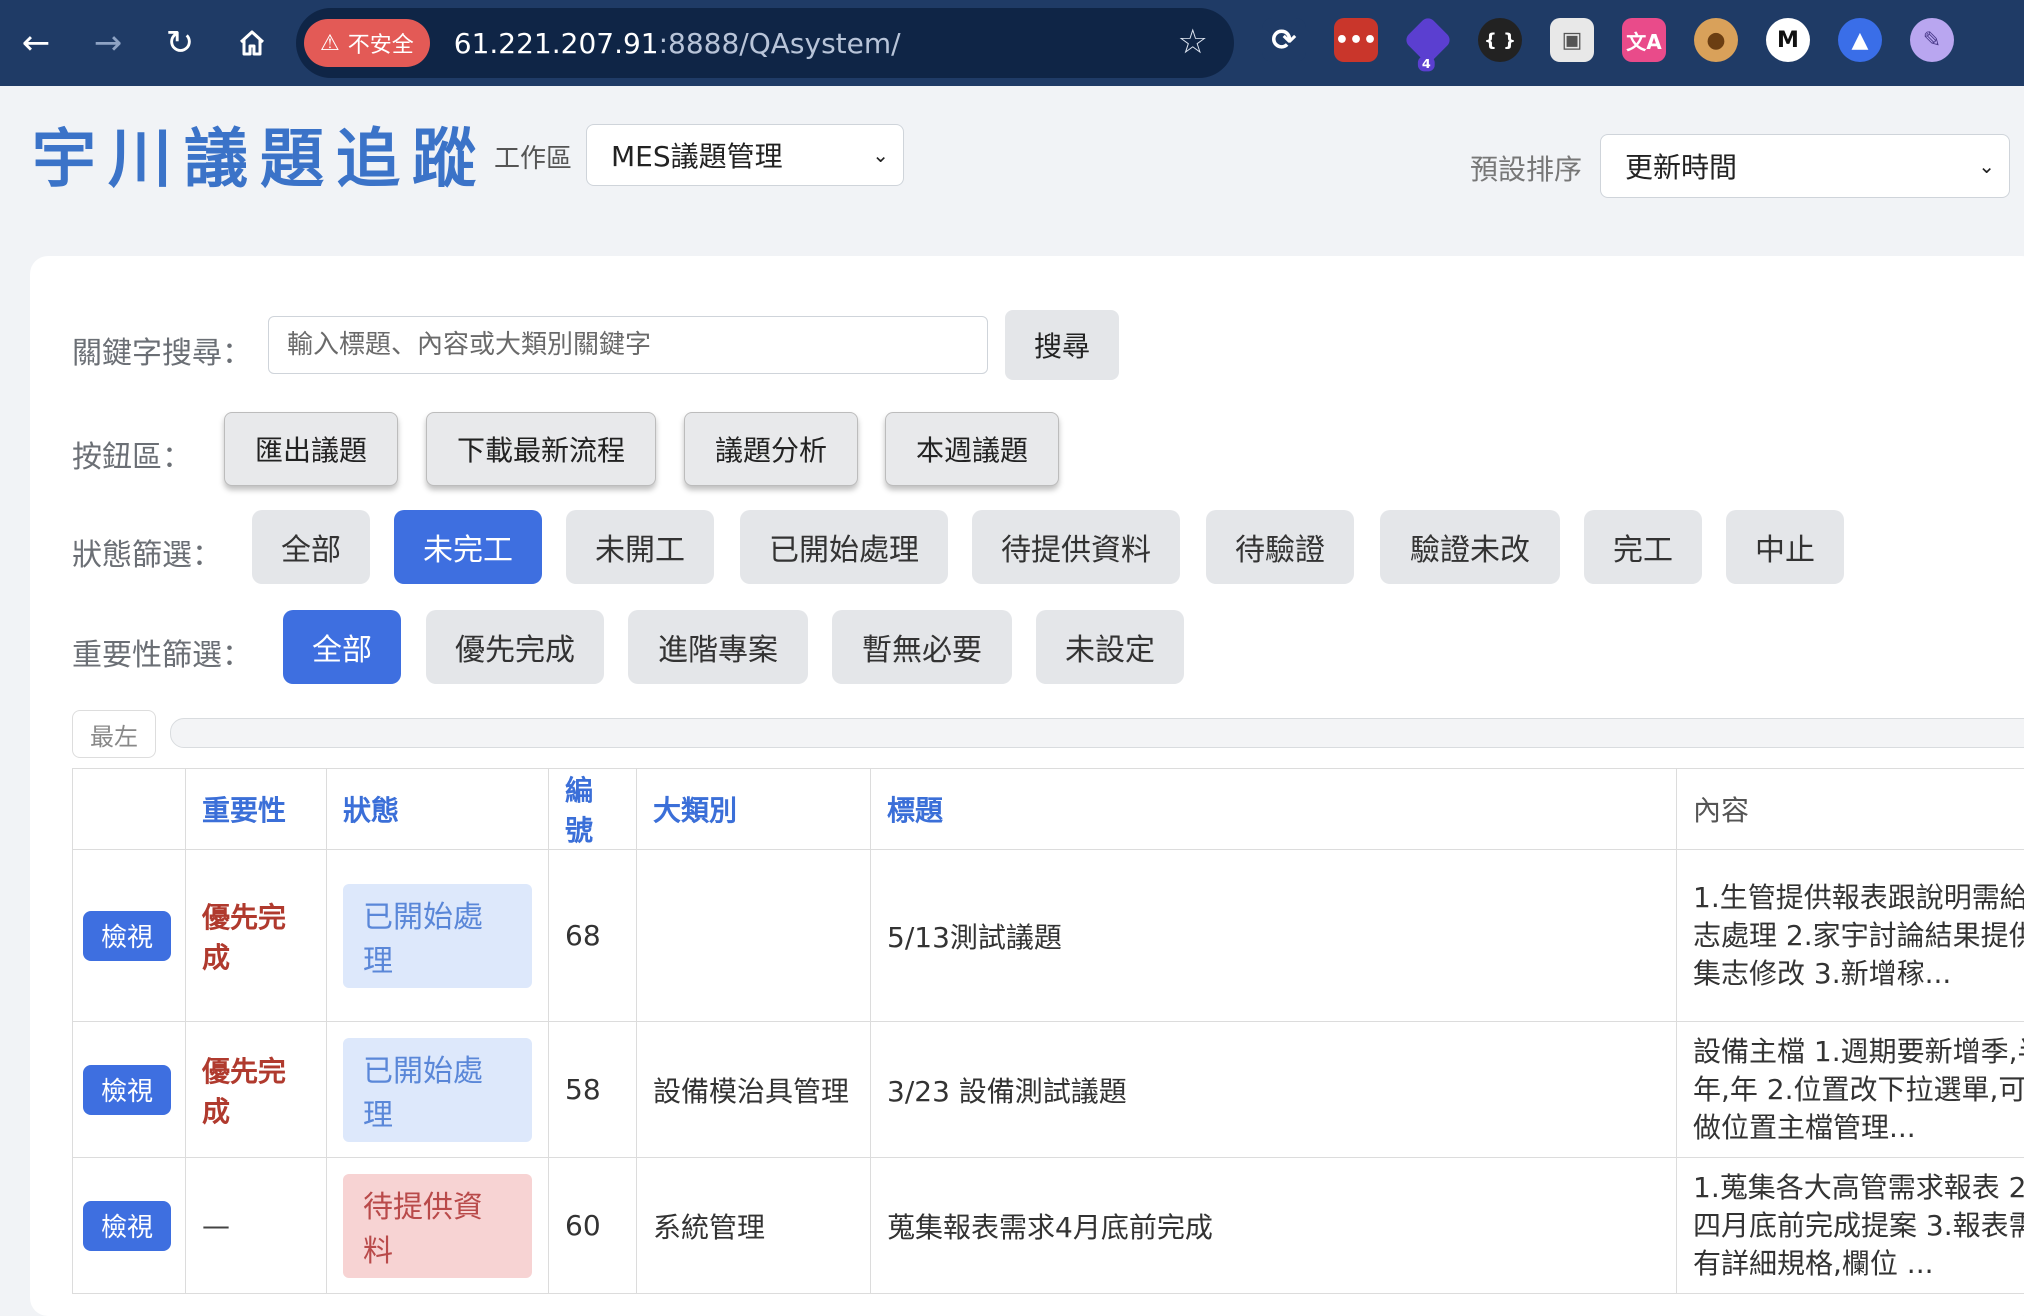 This screenshot has width=2024, height=1316. What do you see at coordinates (1284, 40) in the screenshot?
I see `sync-extension-icon: ⟳` at bounding box center [1284, 40].